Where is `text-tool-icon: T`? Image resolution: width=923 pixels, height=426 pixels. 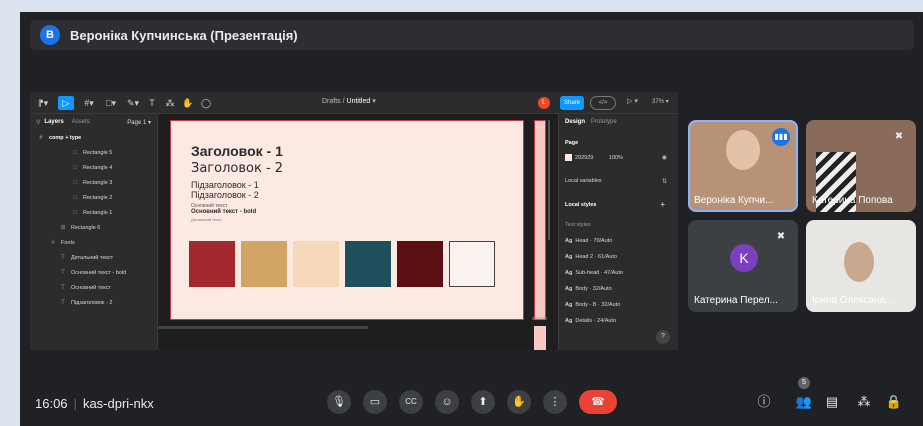 text-tool-icon: T is located at coordinates (152, 103).